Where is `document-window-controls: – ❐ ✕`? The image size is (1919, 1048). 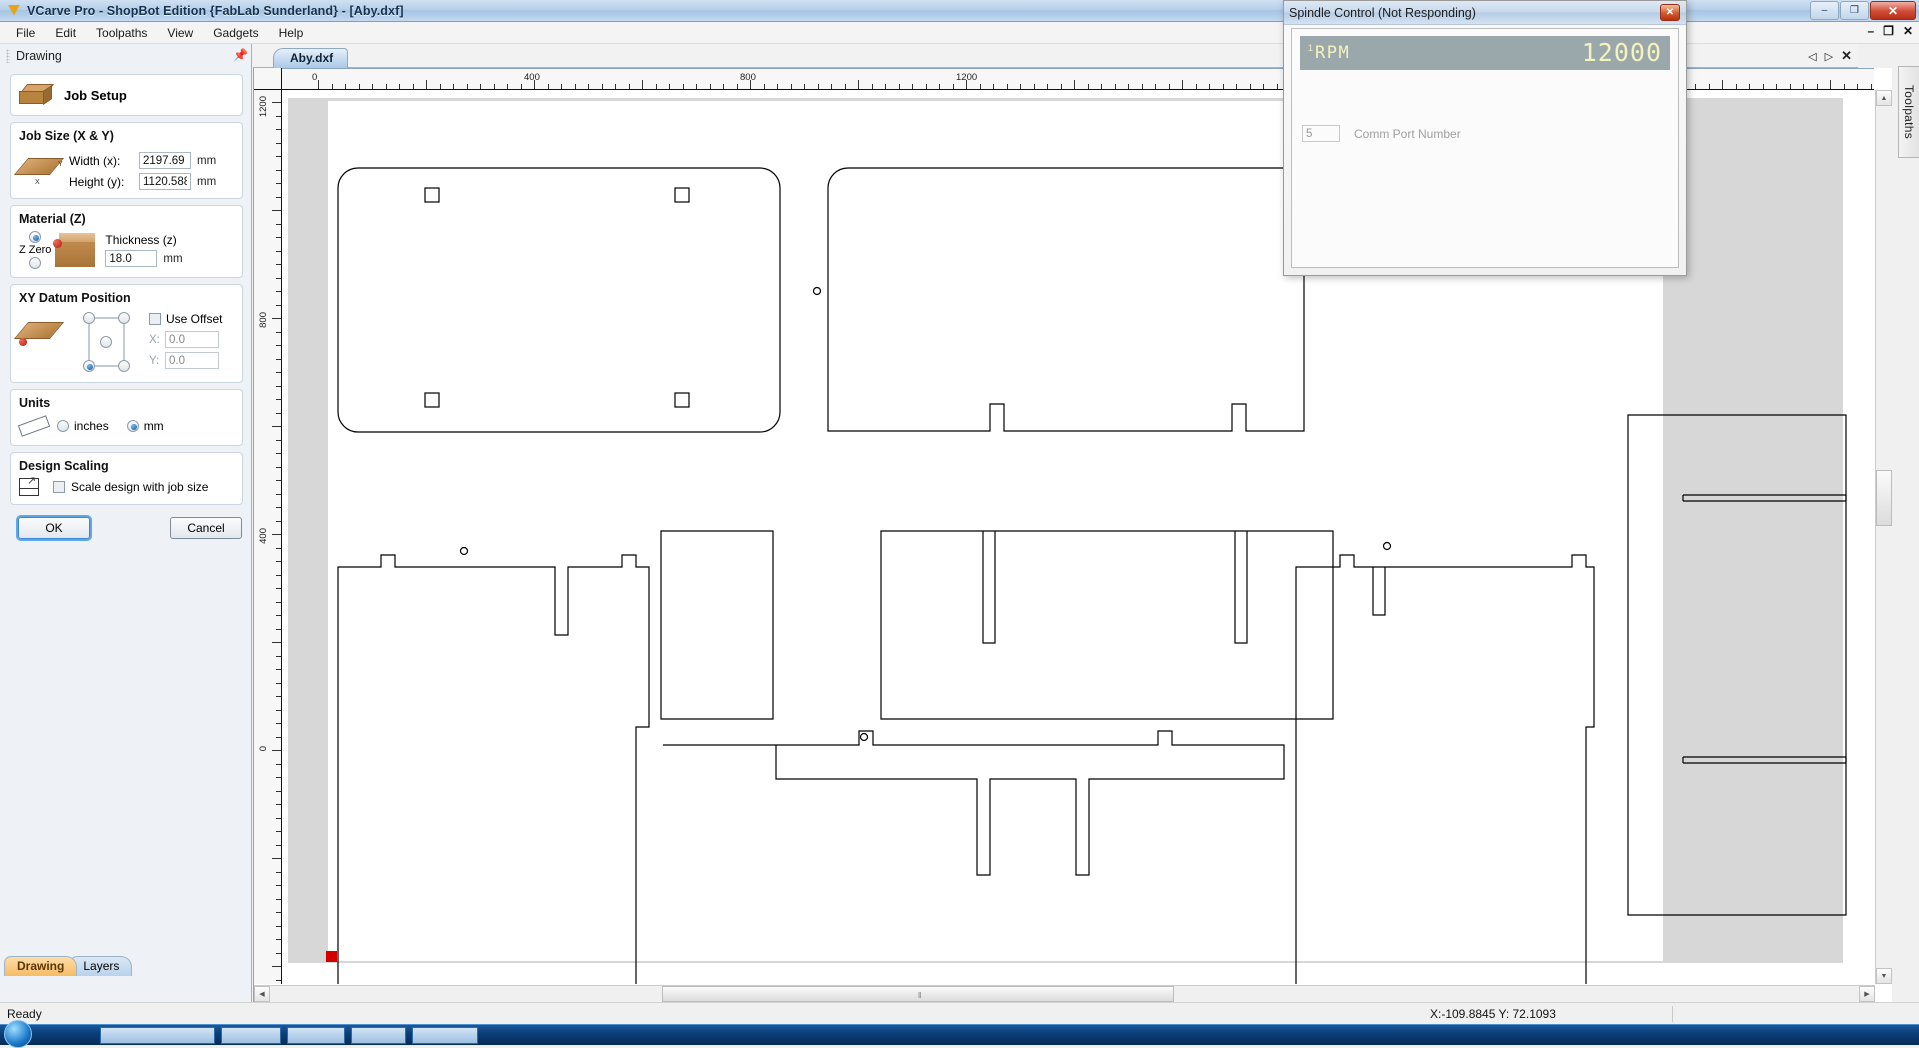 document-window-controls: – ❐ ✕ is located at coordinates (1890, 31).